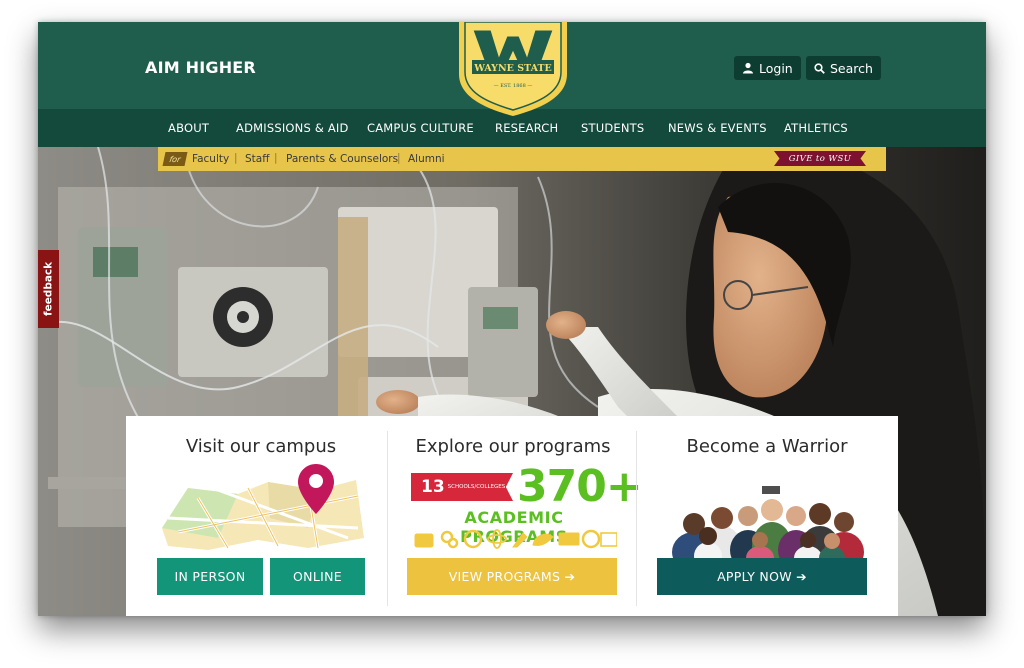  Describe the element at coordinates (48, 289) in the screenshot. I see `feedback-tab: feedback` at that location.